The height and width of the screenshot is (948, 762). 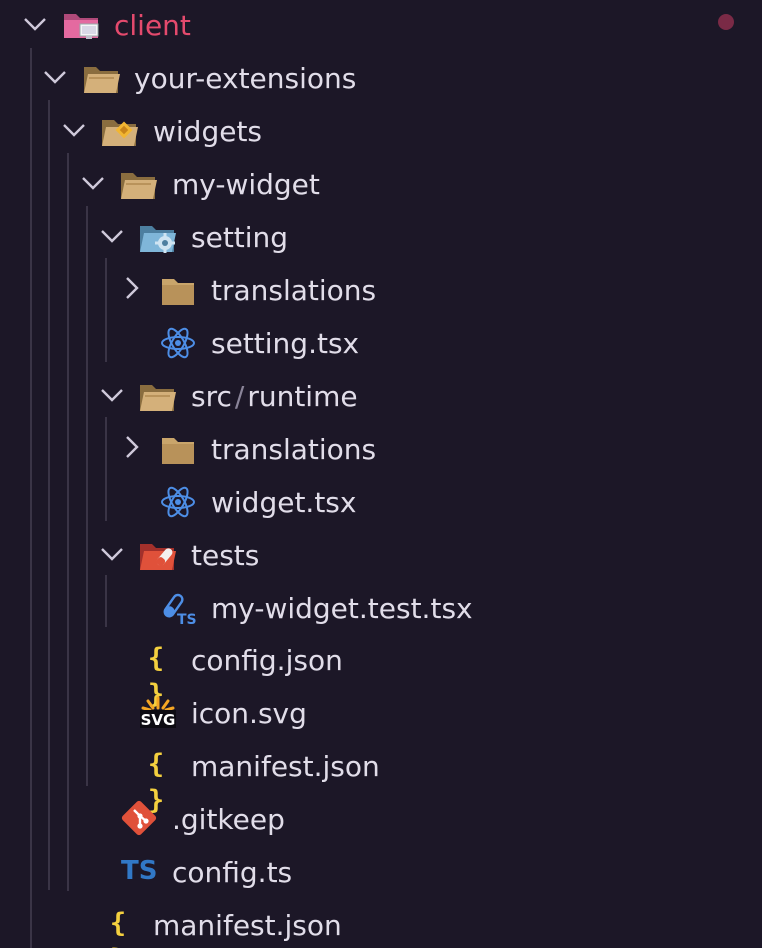 What do you see at coordinates (228, 819) in the screenshot?
I see `tree-item-label: .gitkeep` at bounding box center [228, 819].